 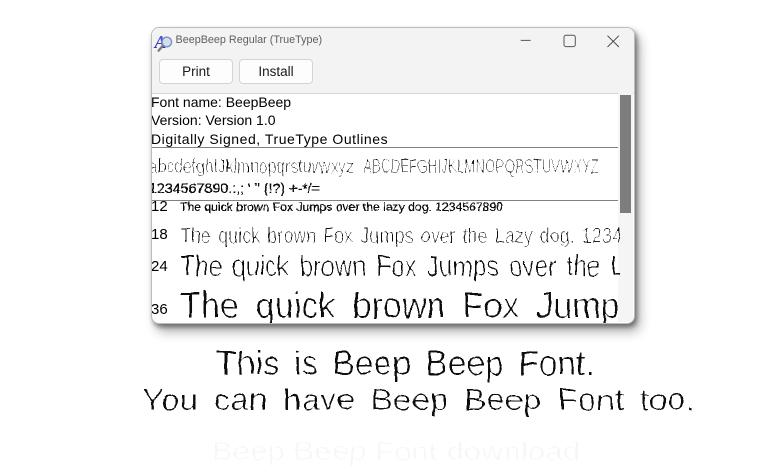 What do you see at coordinates (405, 363) in the screenshot?
I see `svg-text: This is Beep Beep Font.` at bounding box center [405, 363].